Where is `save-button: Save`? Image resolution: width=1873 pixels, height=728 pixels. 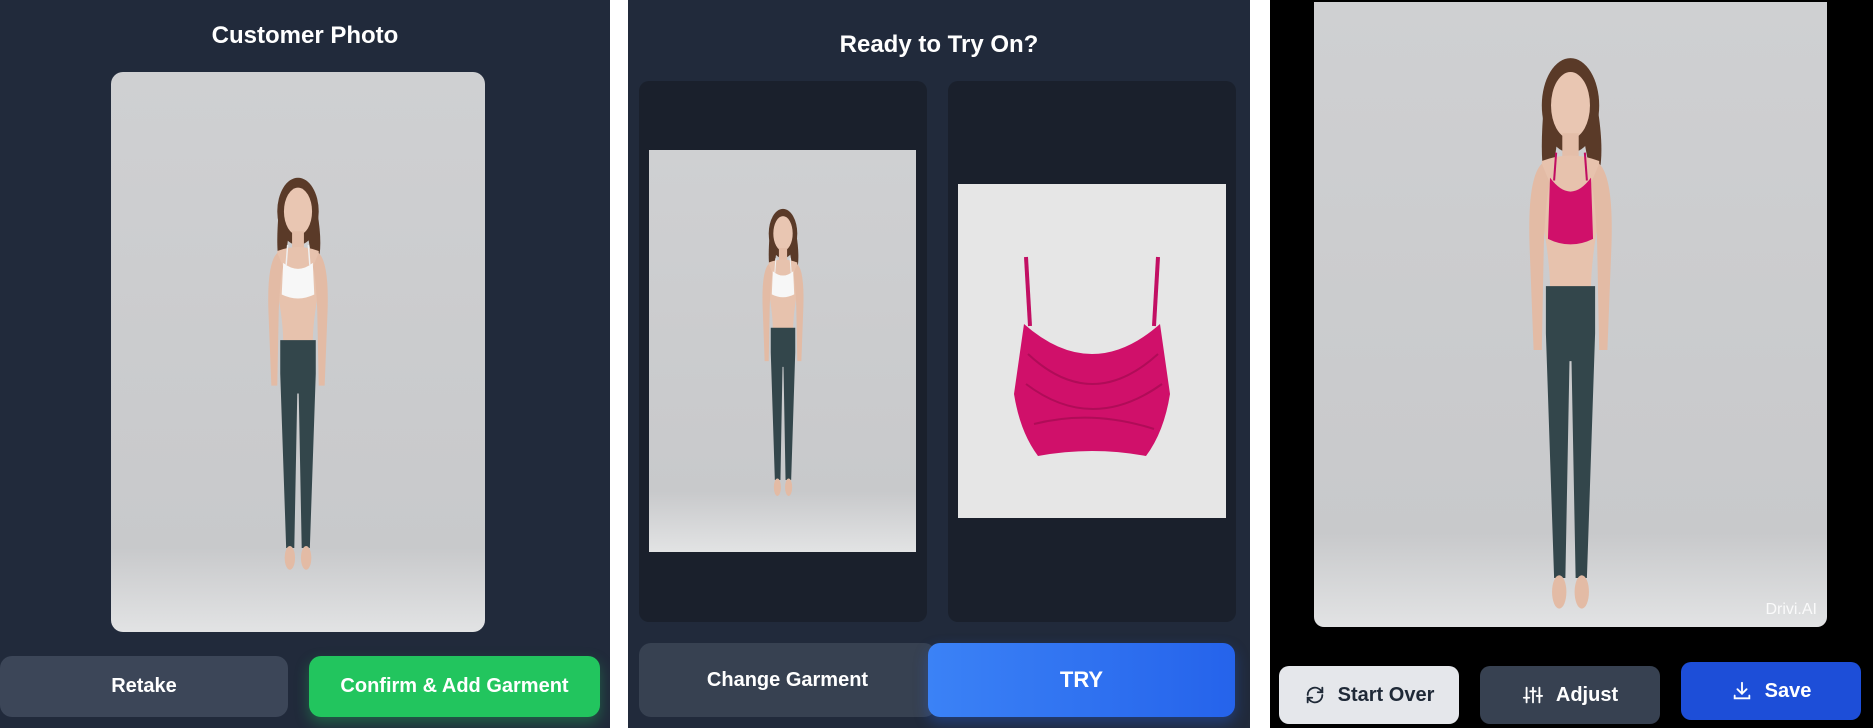
save-button: Save is located at coordinates (1771, 691).